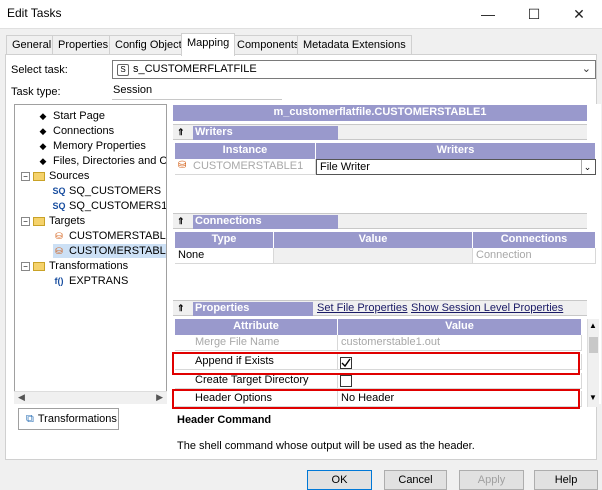 The width and height of the screenshot is (602, 490). What do you see at coordinates (376, 363) in the screenshot?
I see `highlight-append-if-exists` at bounding box center [376, 363].